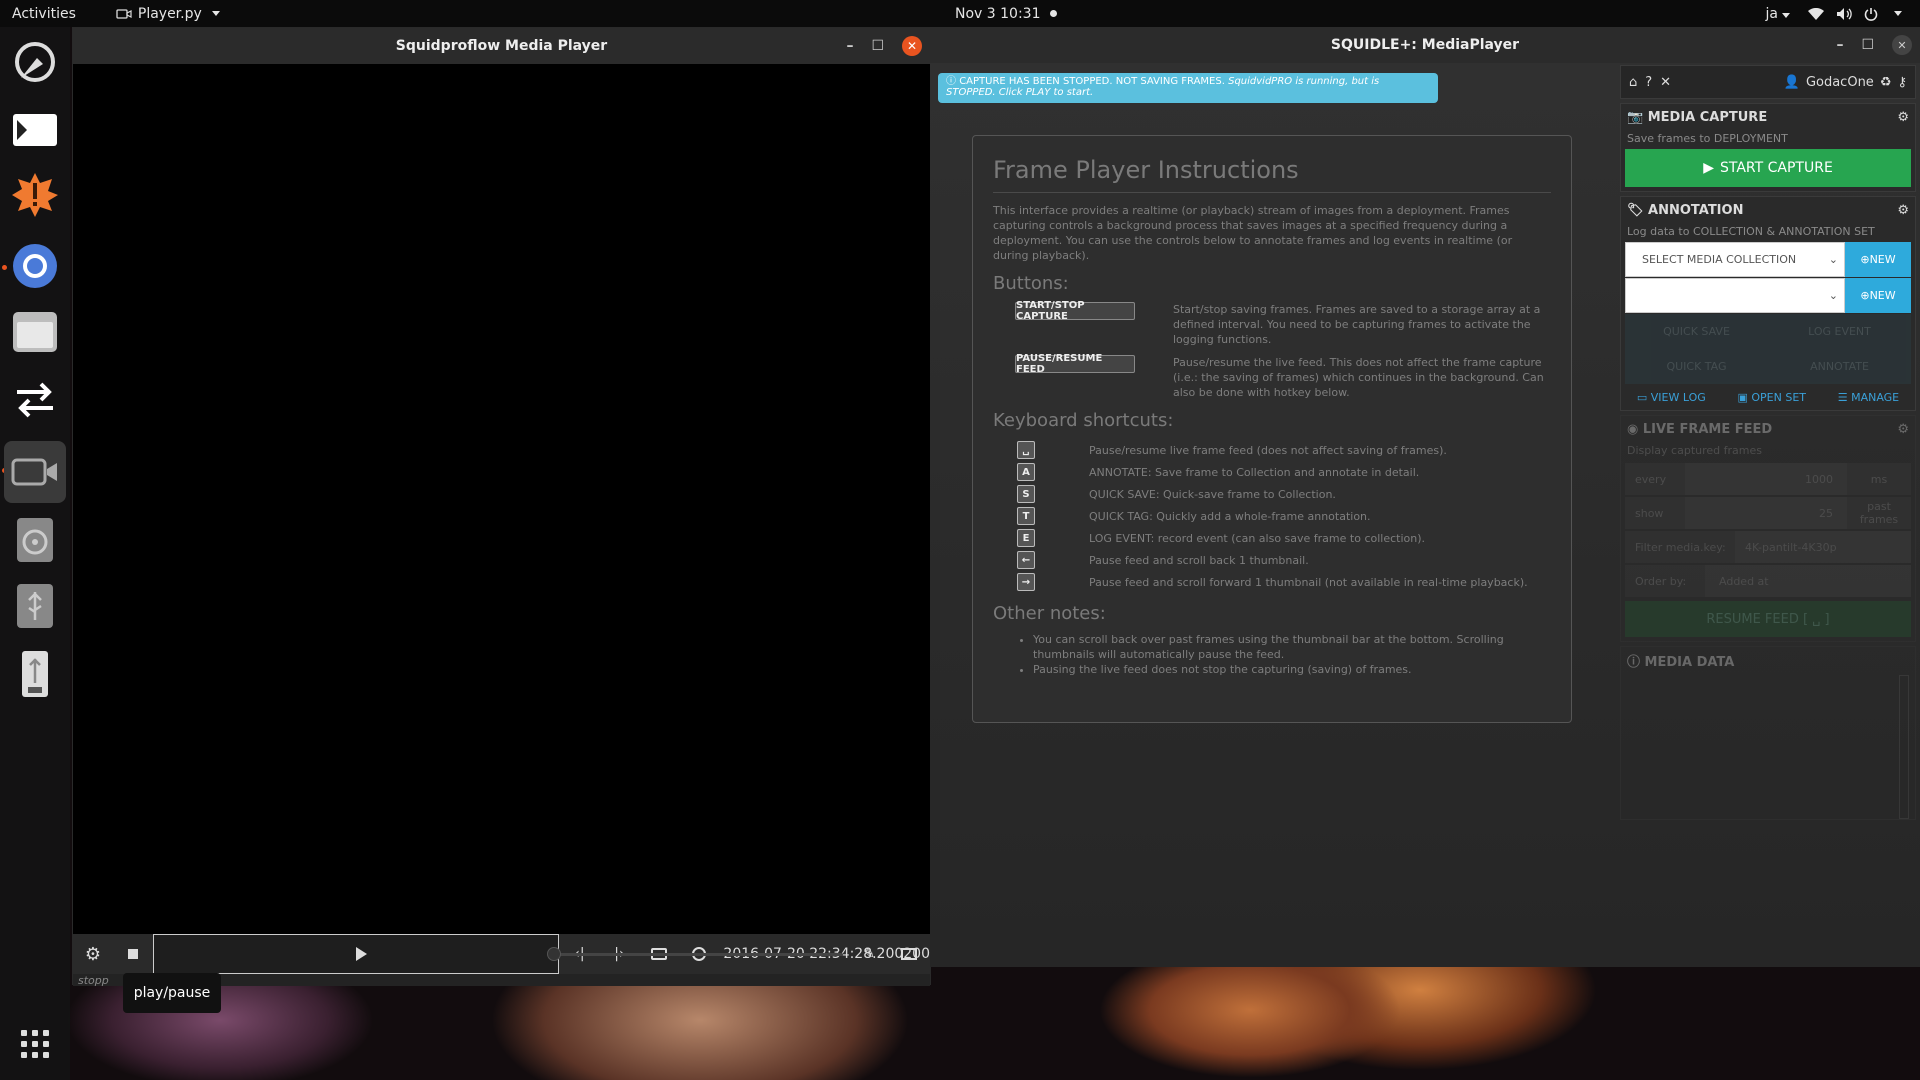  What do you see at coordinates (1766, 513) in the screenshot?
I see `show-input: 25` at bounding box center [1766, 513].